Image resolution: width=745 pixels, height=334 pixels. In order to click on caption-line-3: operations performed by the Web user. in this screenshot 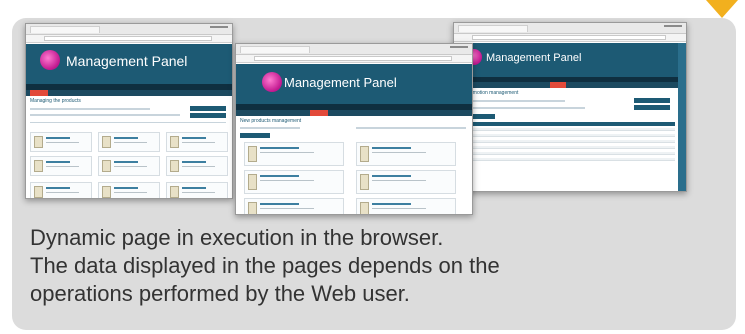, I will do `click(220, 293)`.